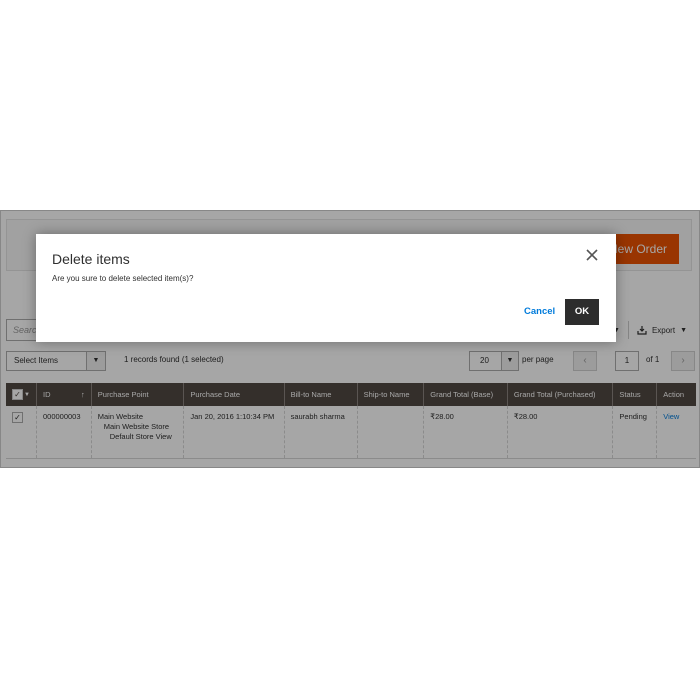 Image resolution: width=700 pixels, height=680 pixels. Describe the element at coordinates (91, 259) in the screenshot. I see `modal-title: Delete items` at that location.